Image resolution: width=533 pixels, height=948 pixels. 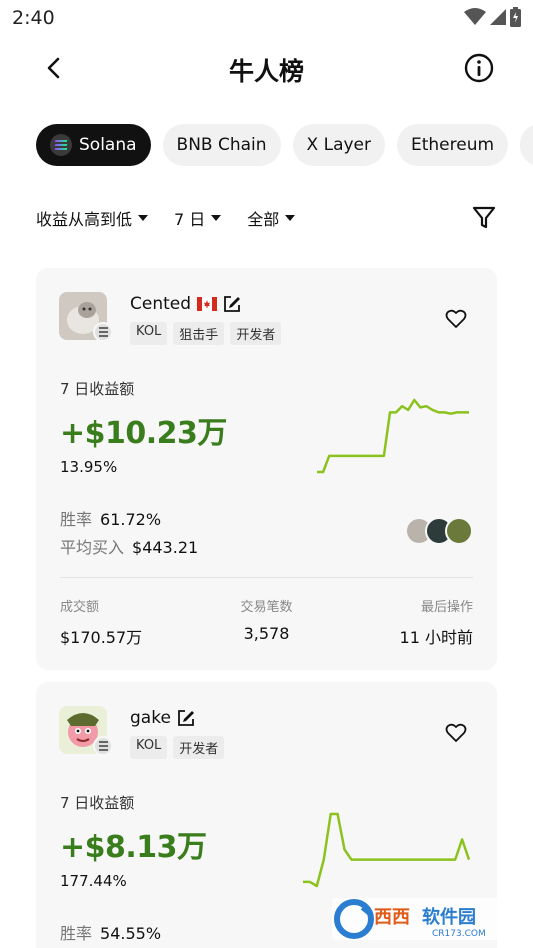 What do you see at coordinates (446, 607) in the screenshot?
I see `last-action-label: 最后操作` at bounding box center [446, 607].